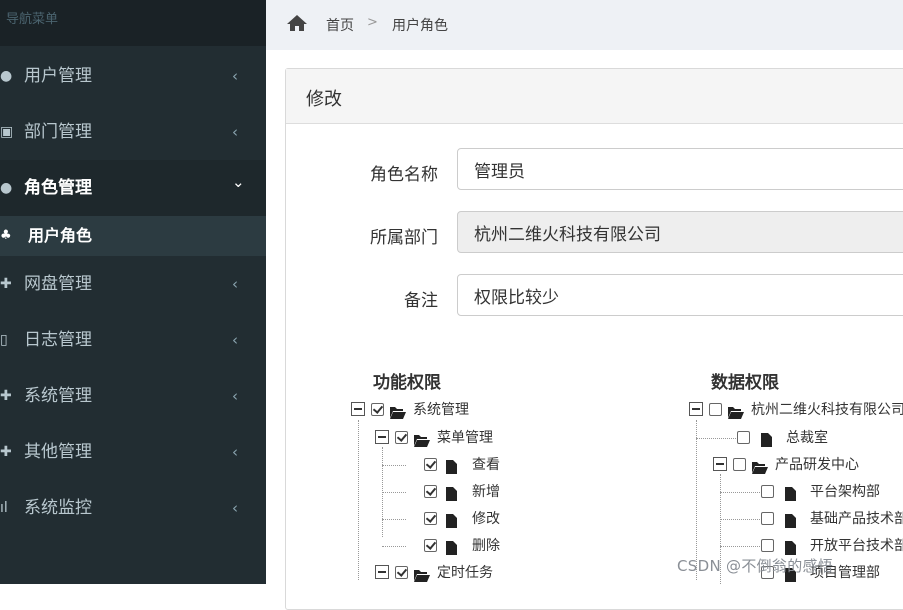 The width and height of the screenshot is (903, 610). What do you see at coordinates (6, 452) in the screenshot?
I see `other-icon: ✚` at bounding box center [6, 452].